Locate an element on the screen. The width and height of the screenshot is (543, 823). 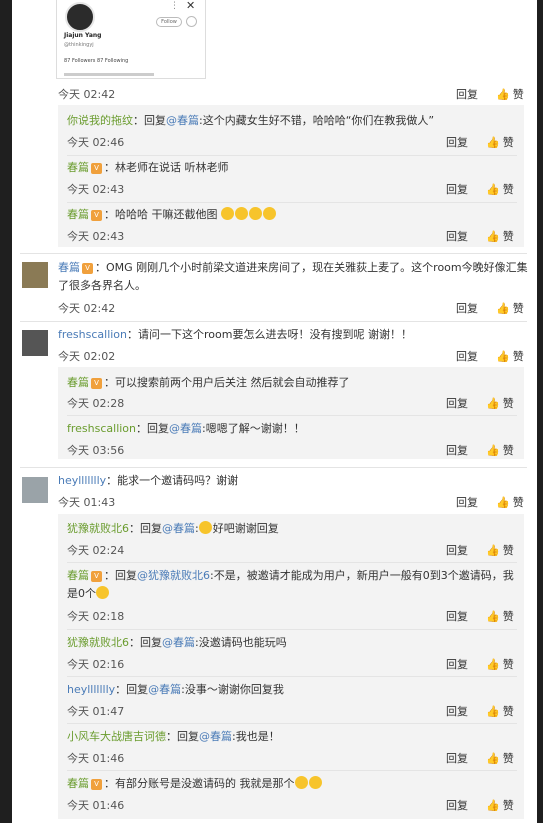
profile-bio-line is located at coordinates (109, 74).